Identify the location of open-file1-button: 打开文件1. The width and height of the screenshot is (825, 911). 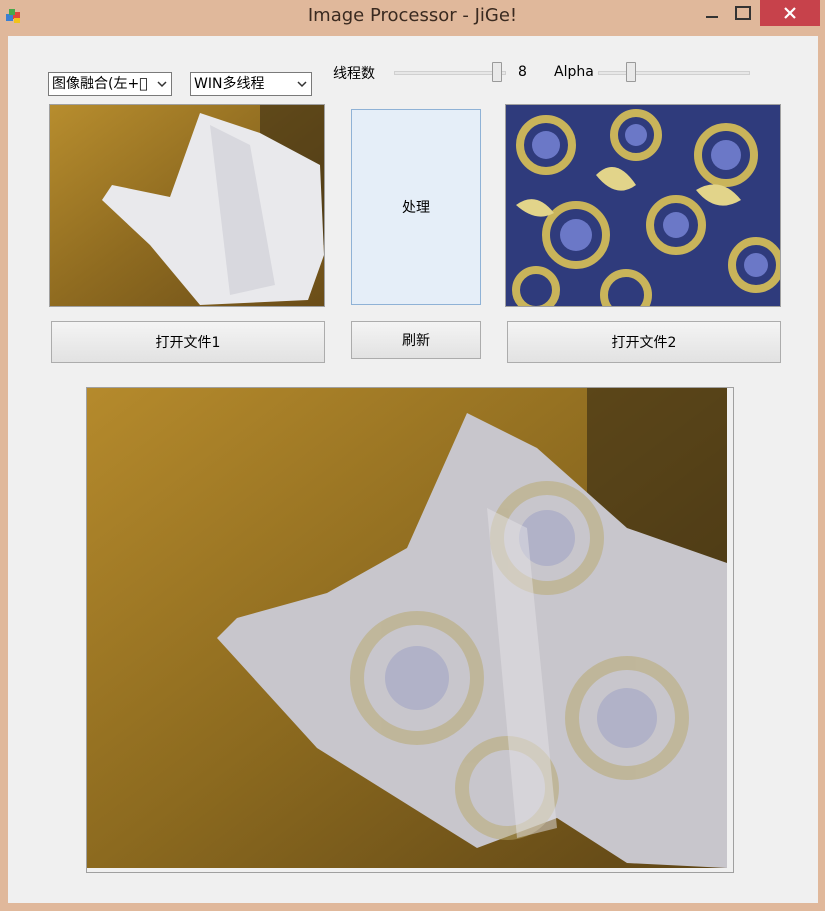
(188, 342).